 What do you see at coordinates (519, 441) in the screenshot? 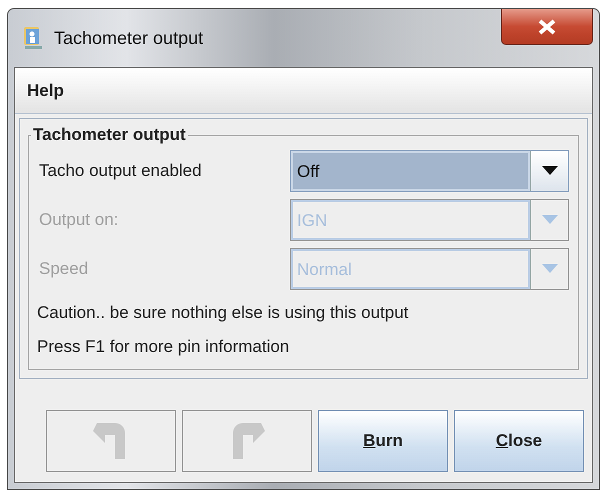
I see `dialog-button: Close` at bounding box center [519, 441].